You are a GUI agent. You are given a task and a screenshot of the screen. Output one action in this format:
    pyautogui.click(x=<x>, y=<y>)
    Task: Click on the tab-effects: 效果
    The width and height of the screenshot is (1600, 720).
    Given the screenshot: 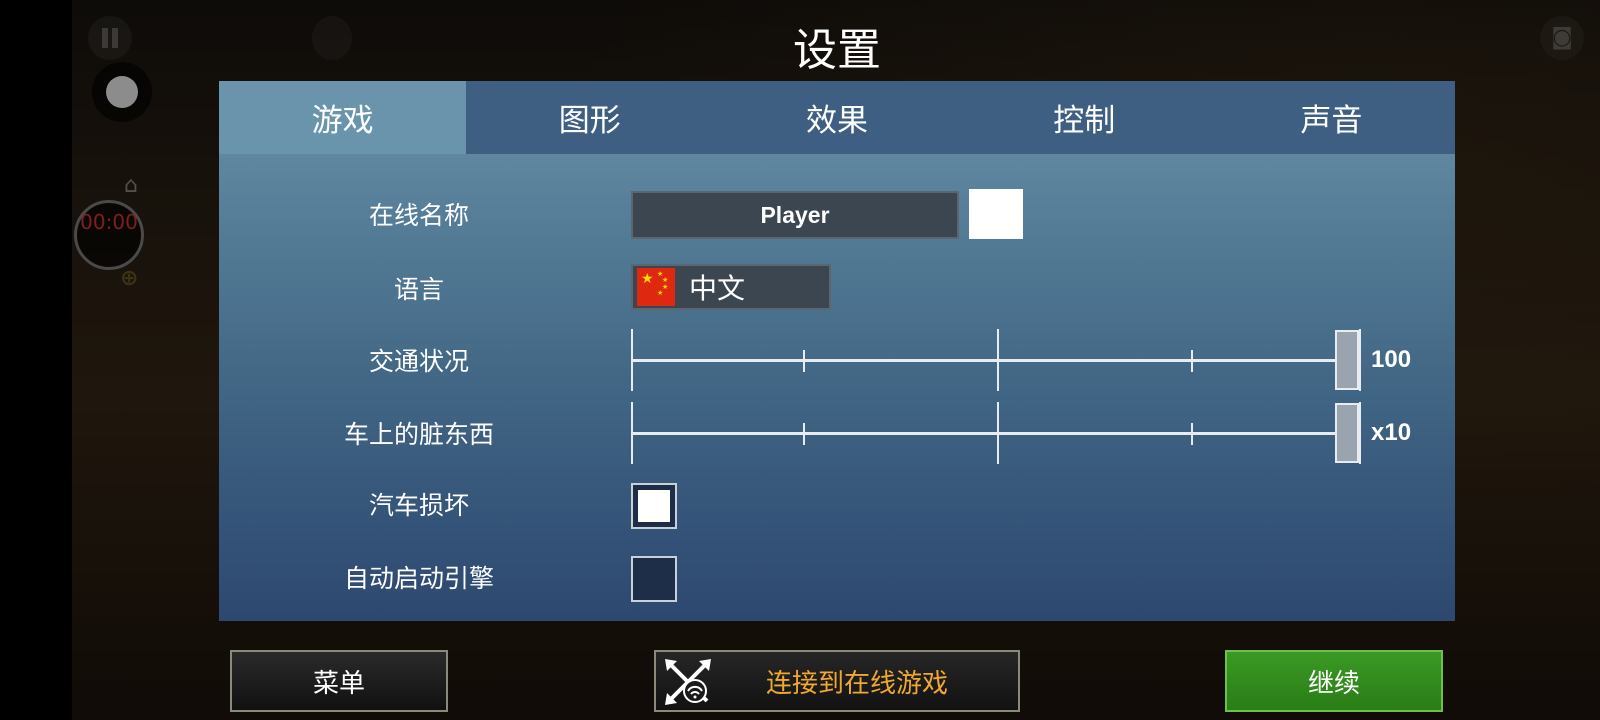 What is the action you would take?
    pyautogui.click(x=836, y=117)
    